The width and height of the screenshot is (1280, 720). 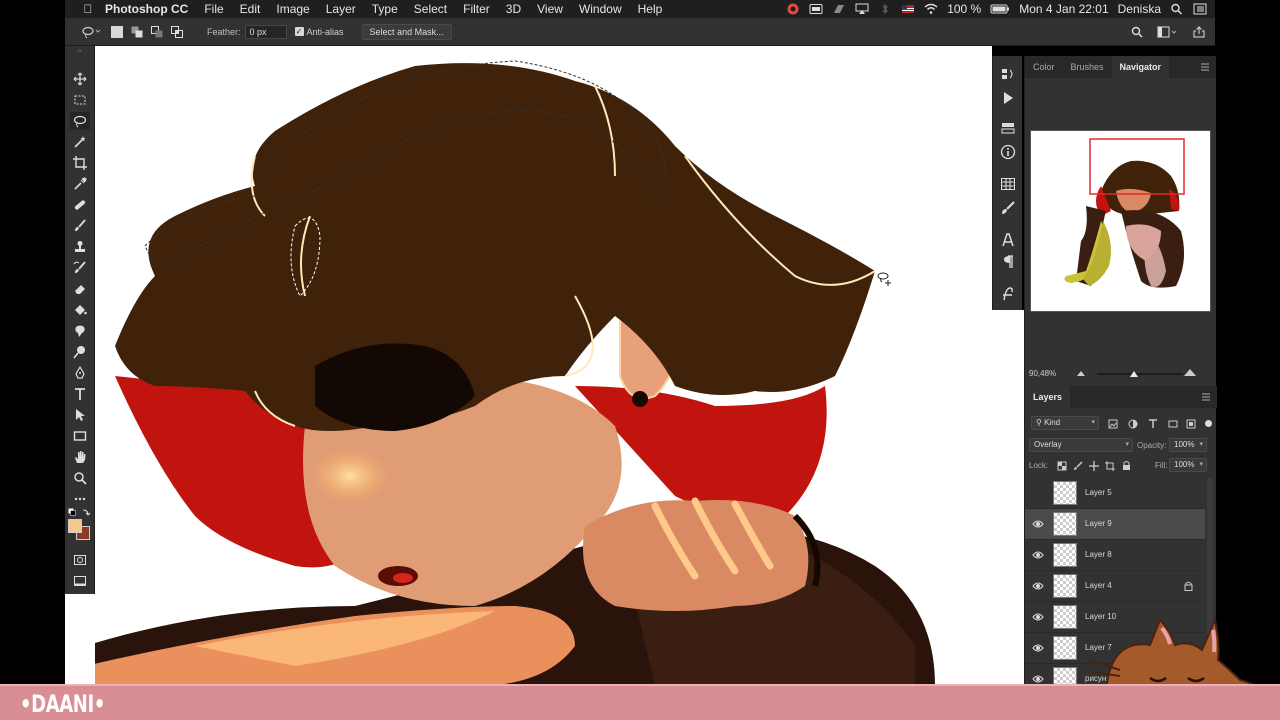 I want to click on script-icon, so click(x=839, y=9).